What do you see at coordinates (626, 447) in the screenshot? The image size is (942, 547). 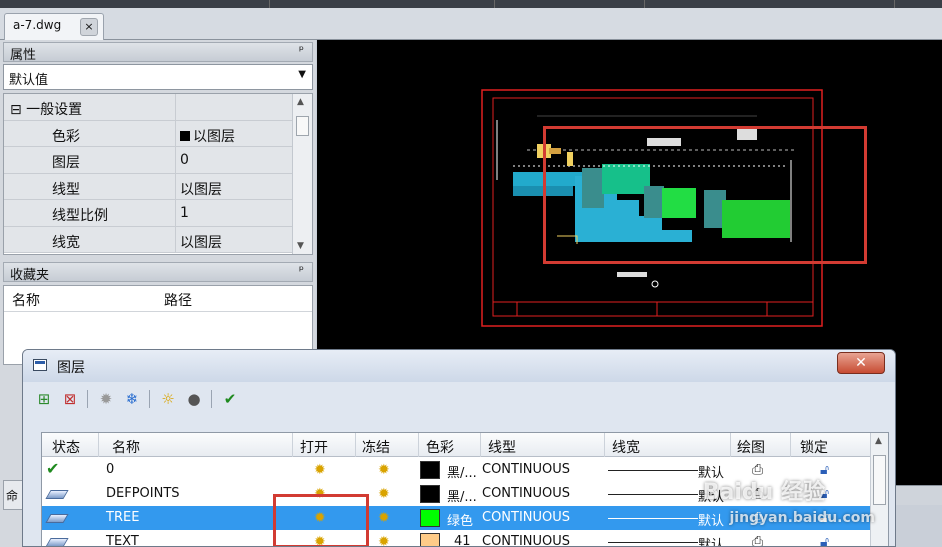 I see `col-lineweight-header: 线宽` at bounding box center [626, 447].